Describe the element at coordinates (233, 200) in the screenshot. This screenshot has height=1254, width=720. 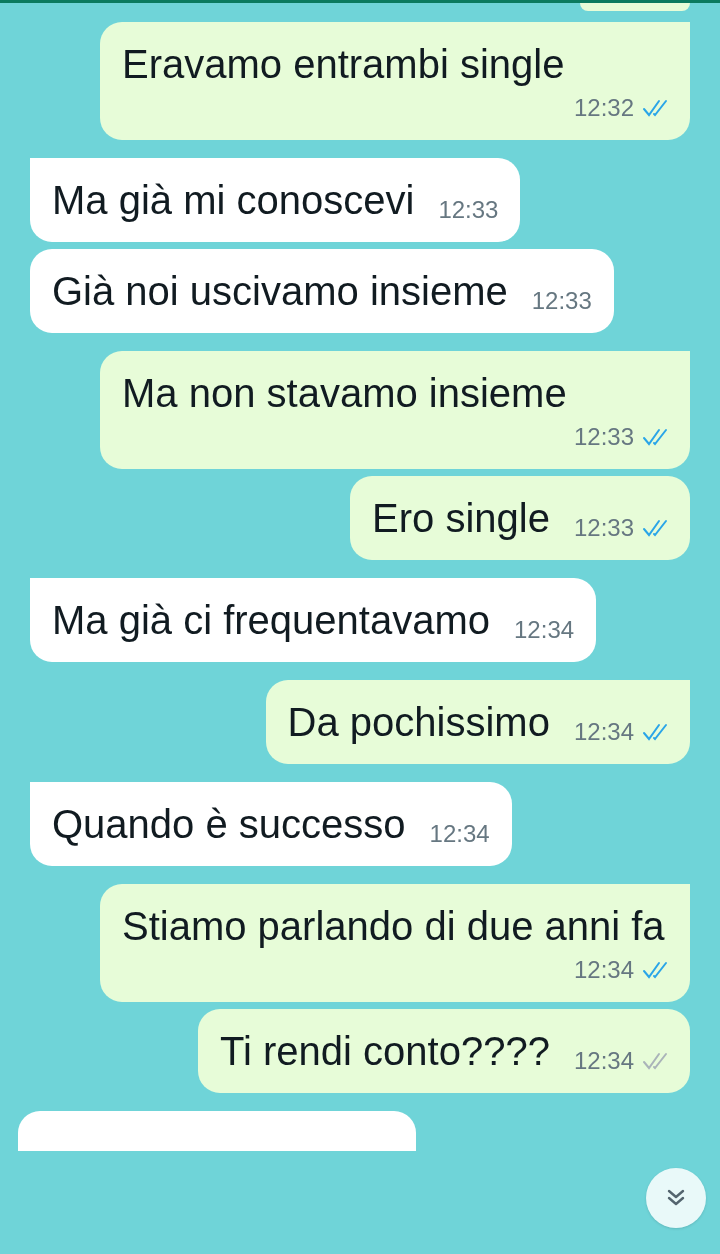
I see `message-text: Ma già mi conoscevi` at that location.